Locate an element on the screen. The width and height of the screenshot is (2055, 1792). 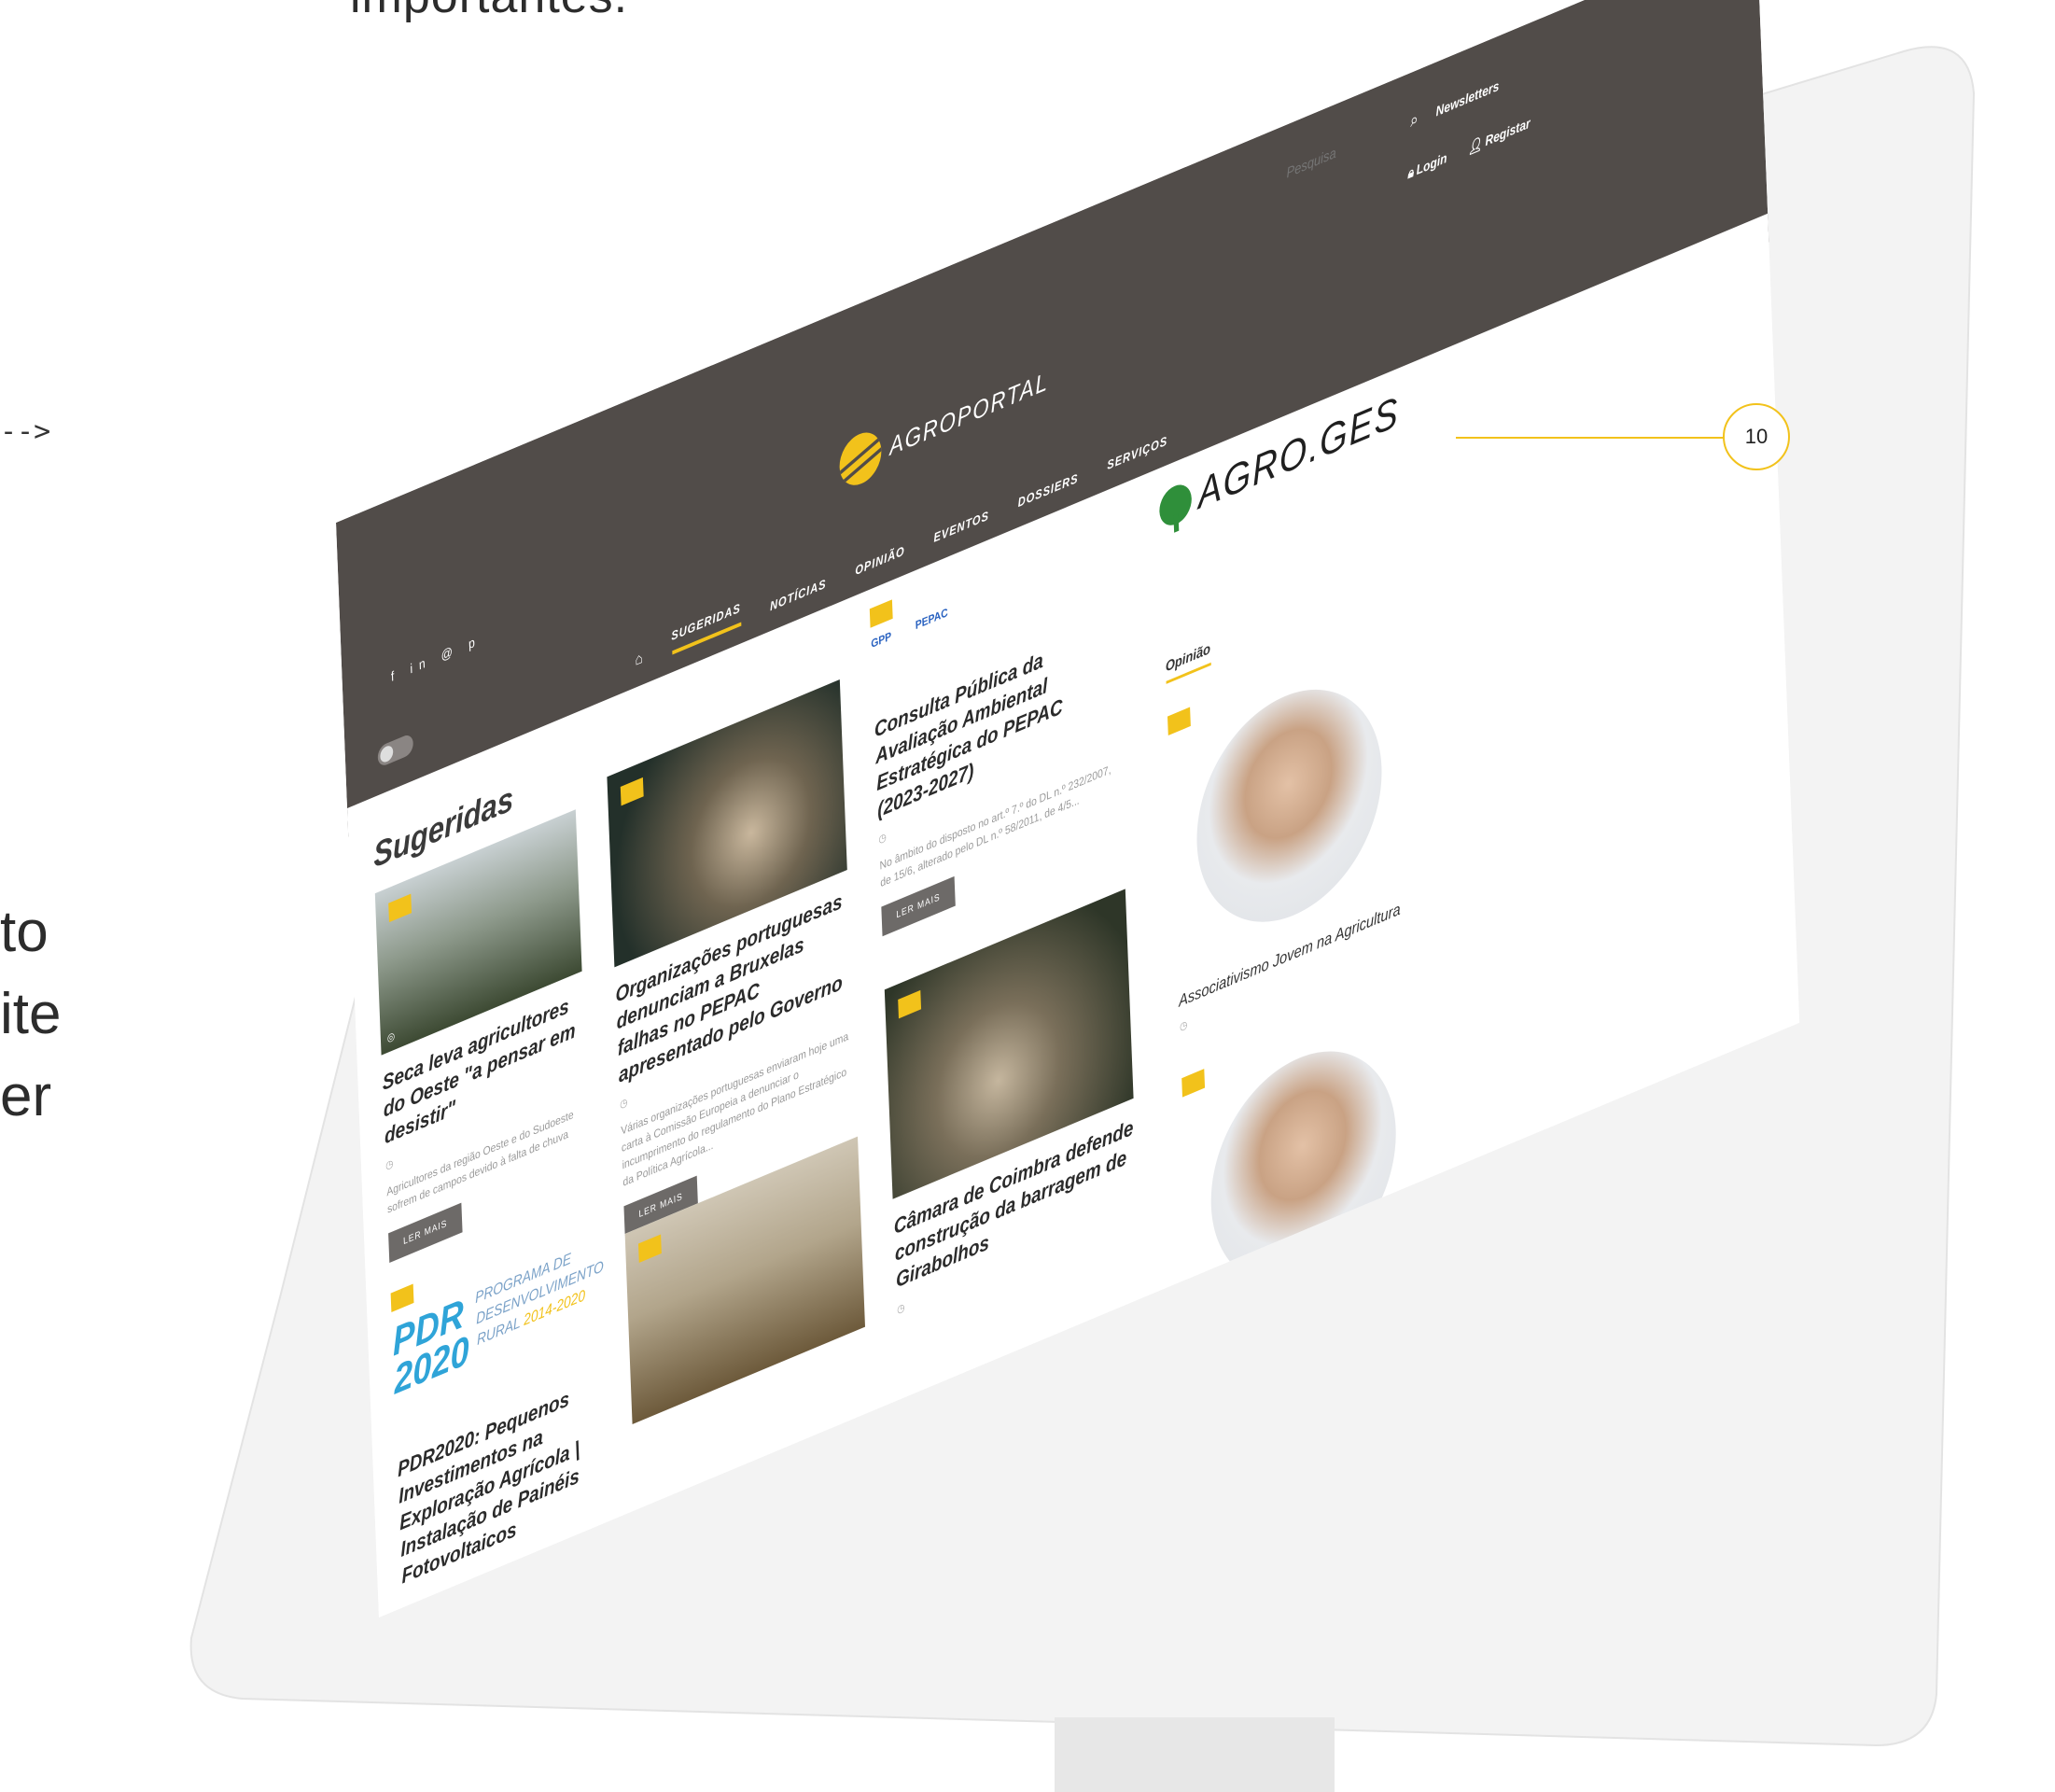
side-text-line-3: er is located at coordinates (26, 1096).